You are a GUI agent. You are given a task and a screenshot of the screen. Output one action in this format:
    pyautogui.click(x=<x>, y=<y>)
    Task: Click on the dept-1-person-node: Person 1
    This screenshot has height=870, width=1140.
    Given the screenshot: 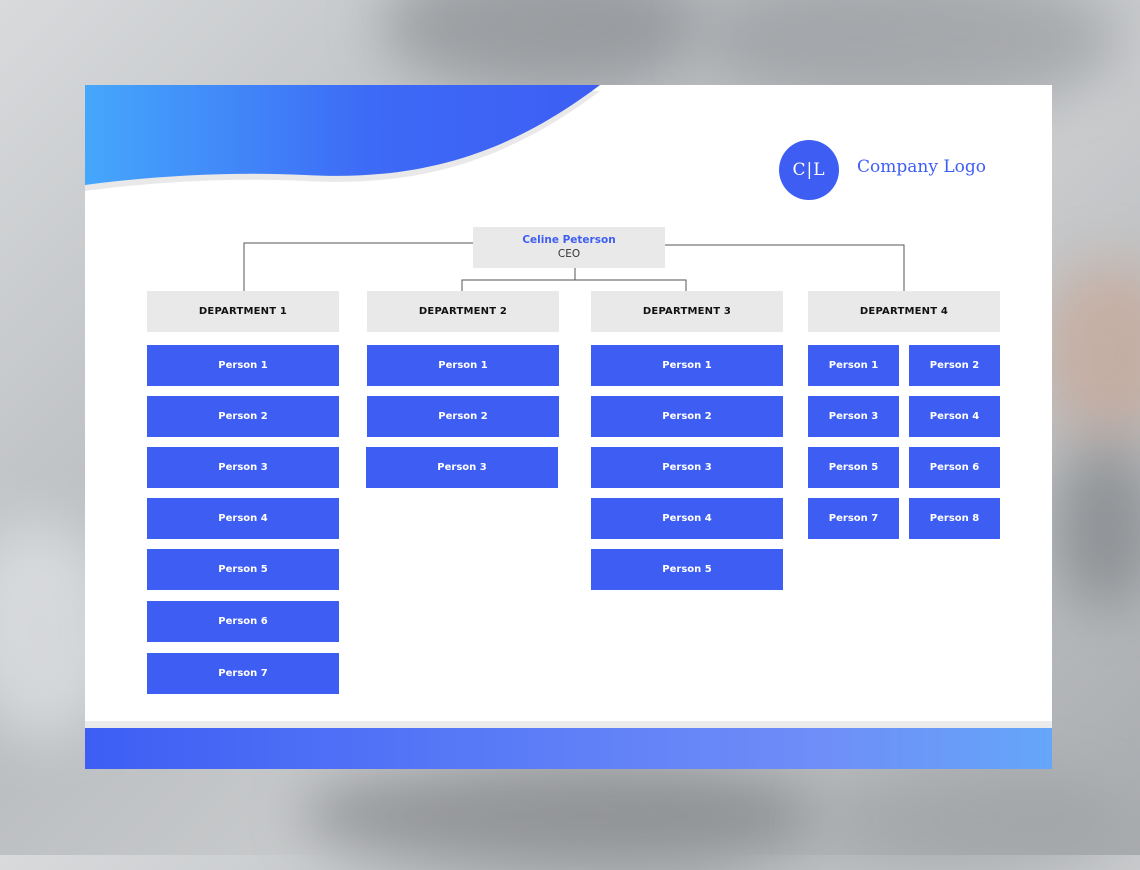 What is the action you would take?
    pyautogui.click(x=243, y=365)
    